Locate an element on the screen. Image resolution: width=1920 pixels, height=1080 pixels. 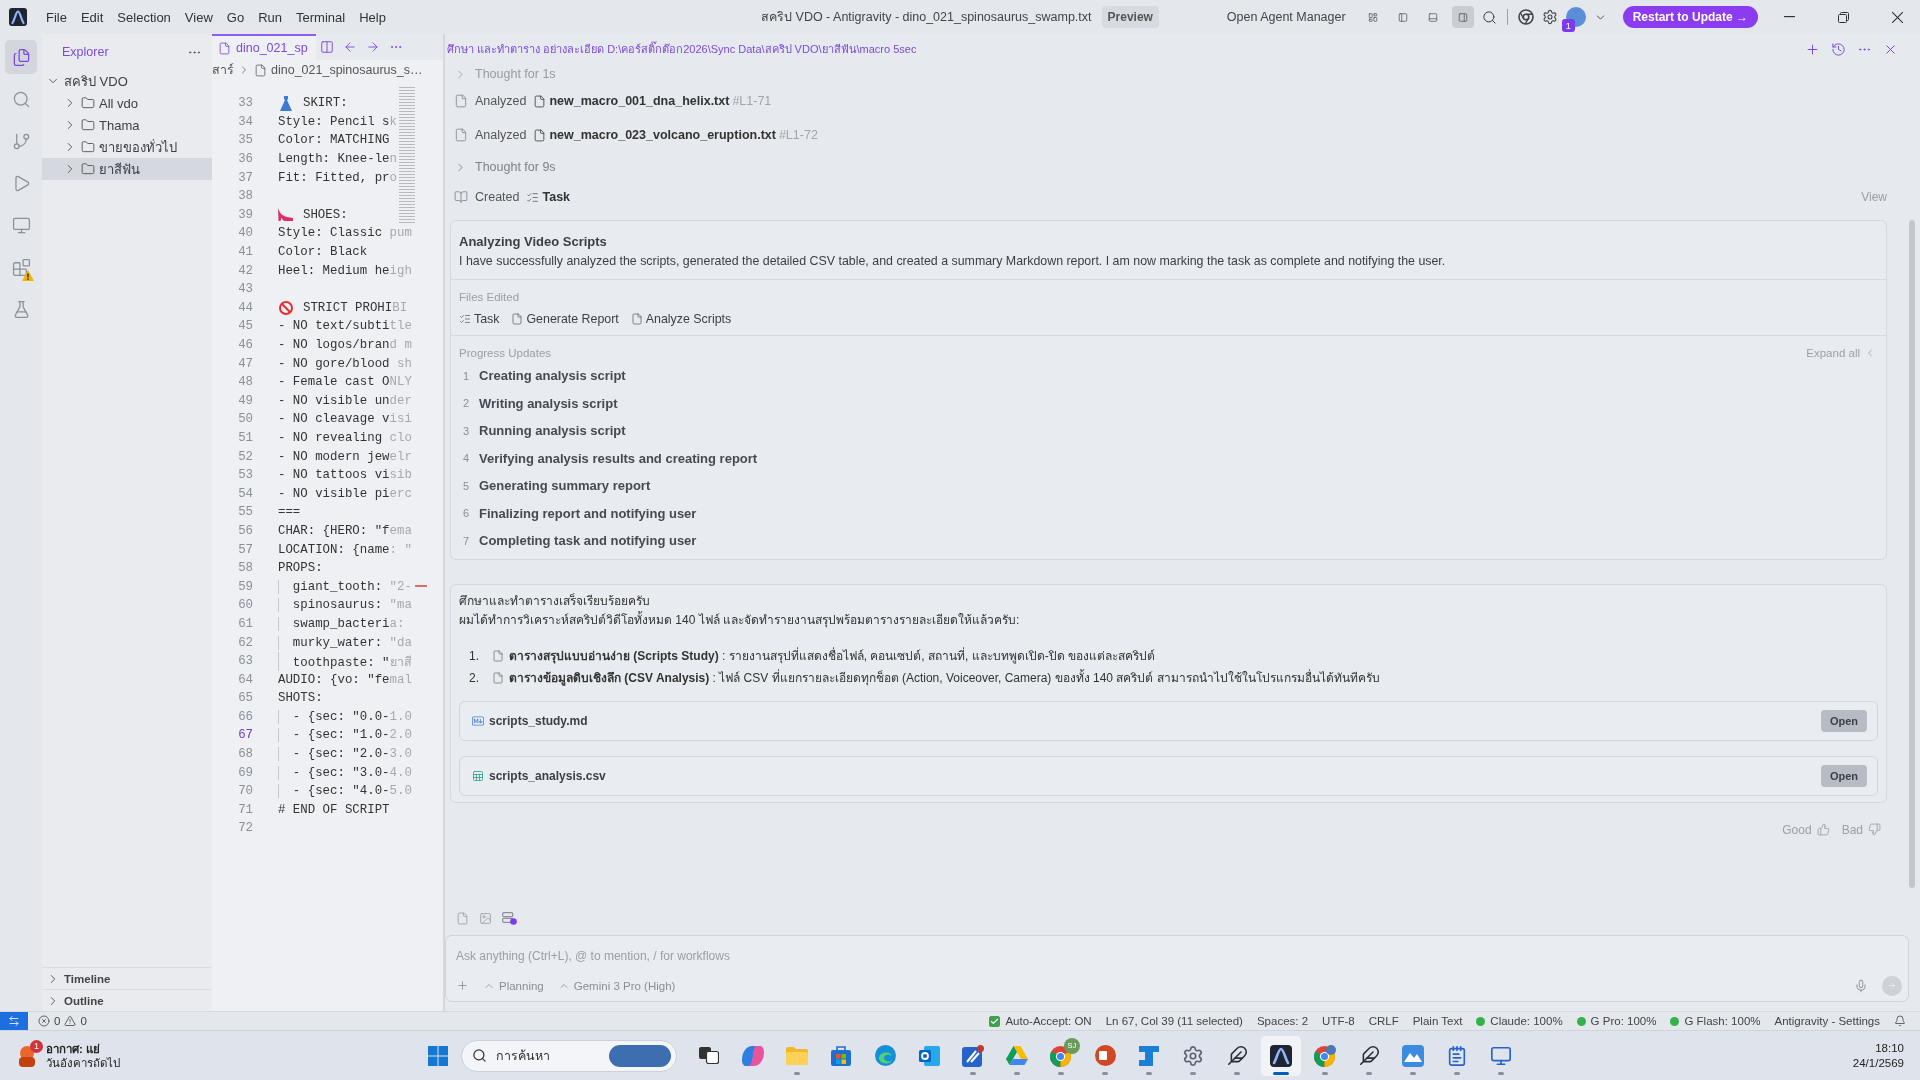
code-line: - {sec: "3.0-4.0 is located at coordinates (345, 772).